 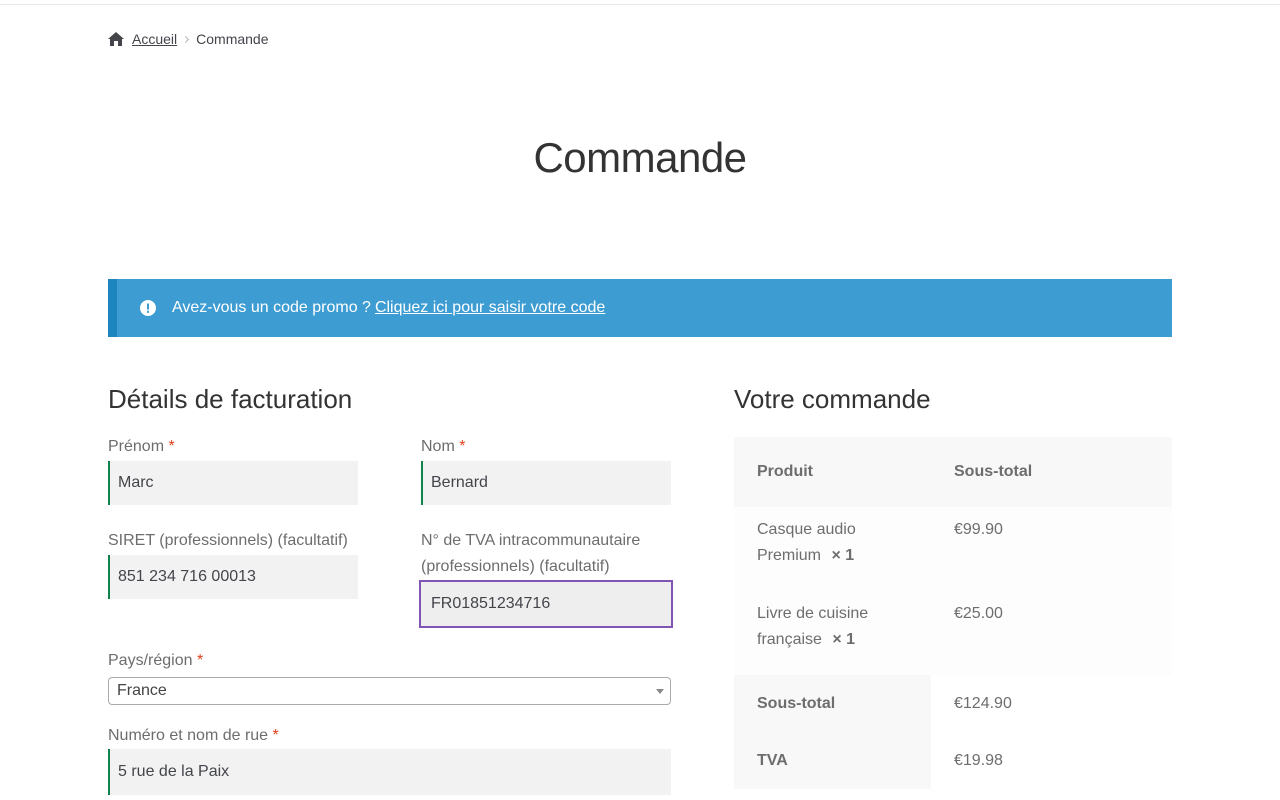 I want to click on siret-label: SIRET (professionnels) (facultatif), so click(x=228, y=540).